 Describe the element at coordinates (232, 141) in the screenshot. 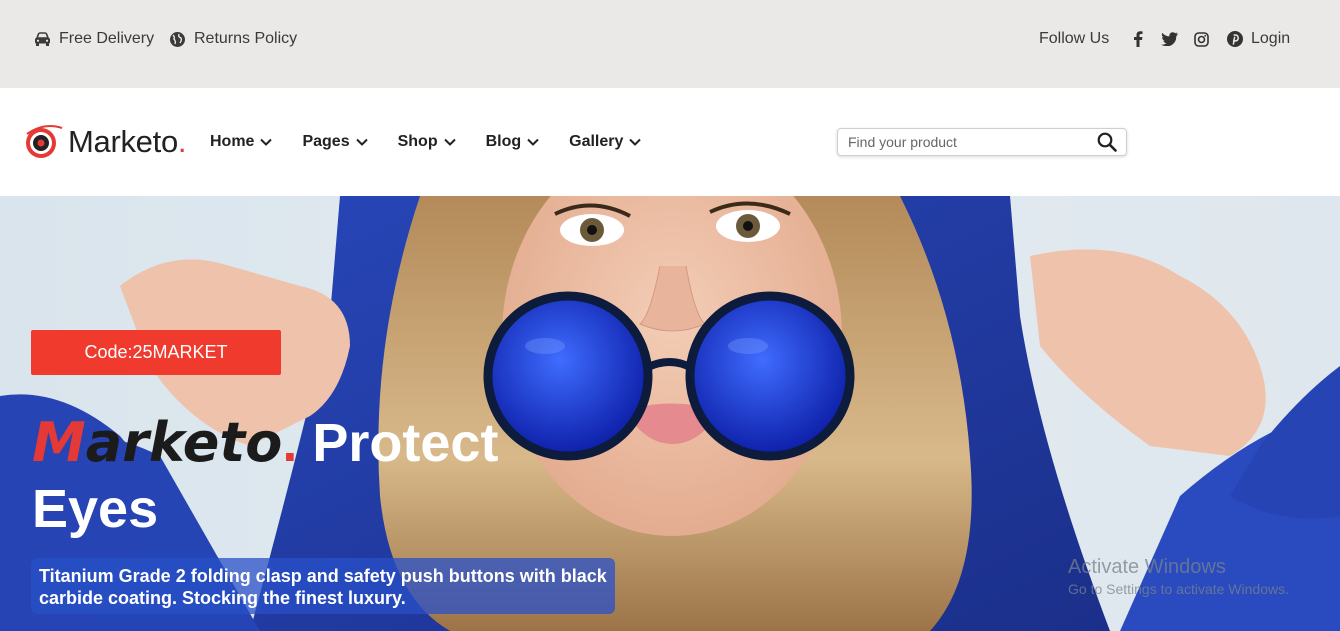

I see `nav-label: Home` at that location.